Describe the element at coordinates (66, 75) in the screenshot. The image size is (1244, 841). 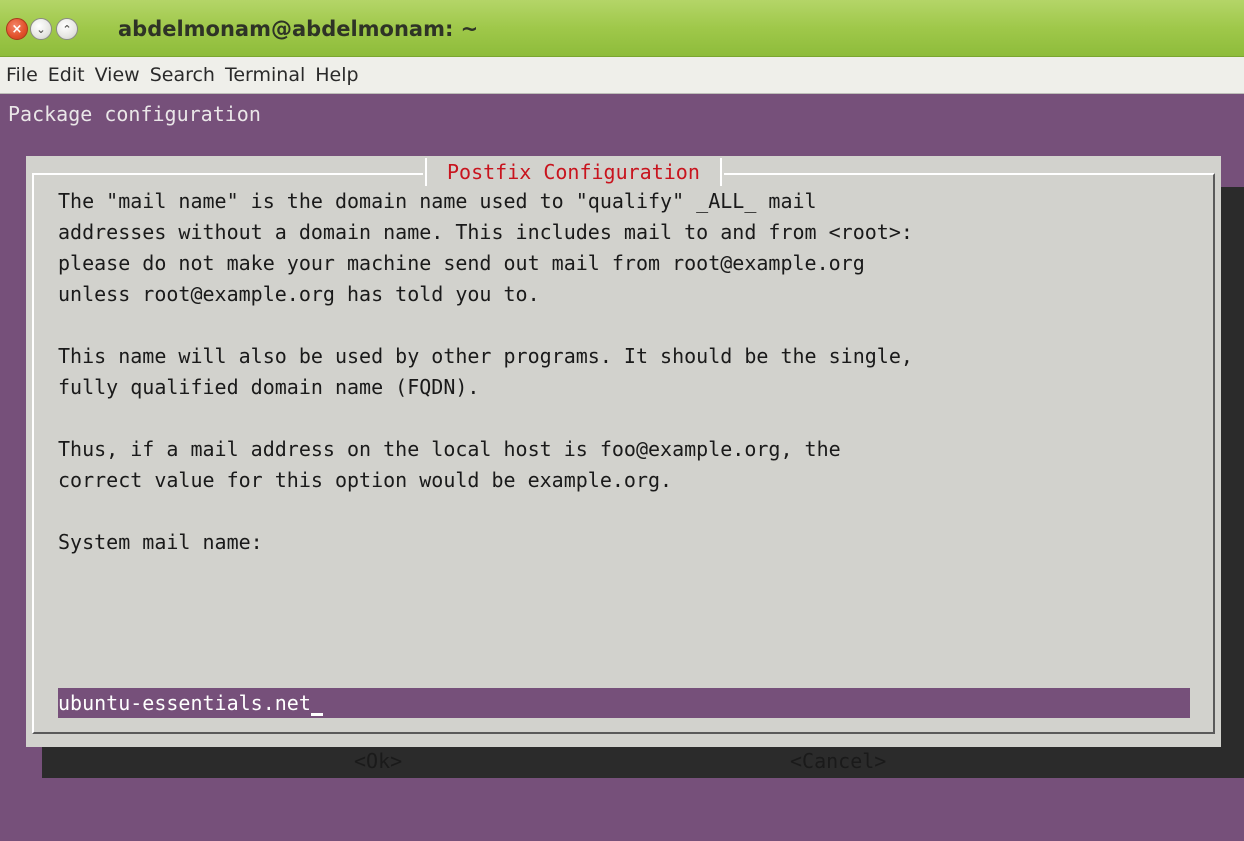
I see `menu-edit: Edit` at that location.